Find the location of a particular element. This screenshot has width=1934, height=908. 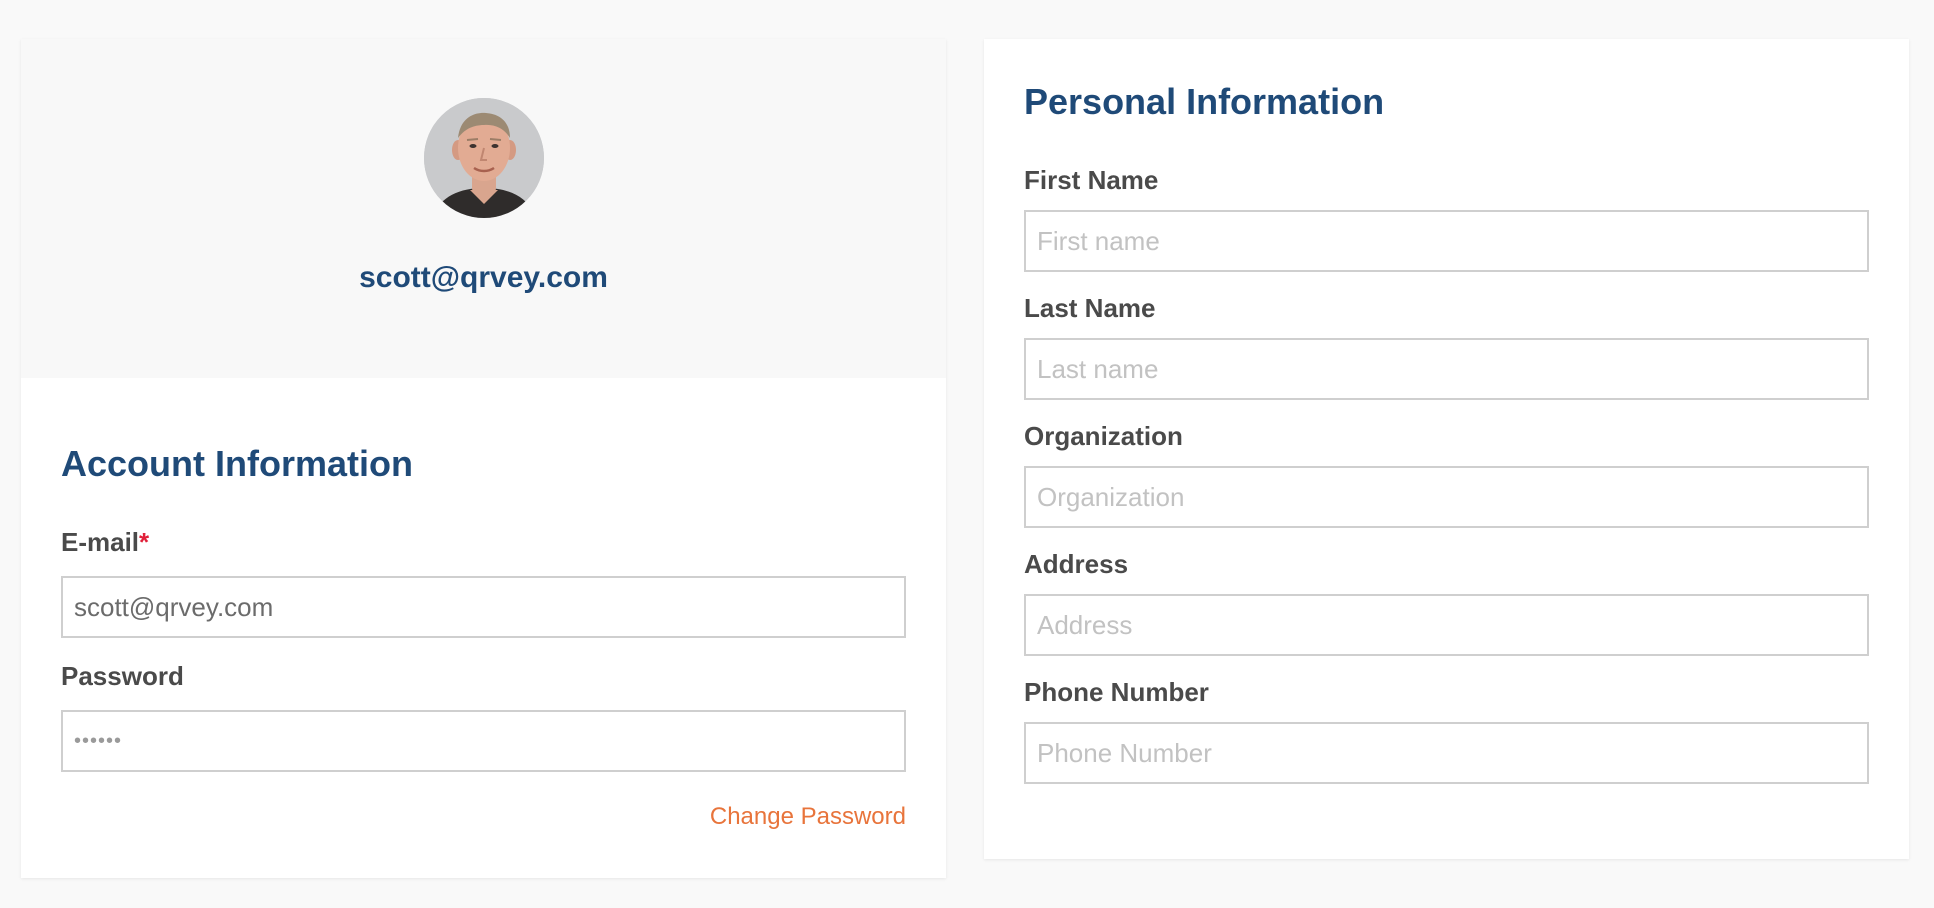

first-name-label: First Name is located at coordinates (1091, 180).